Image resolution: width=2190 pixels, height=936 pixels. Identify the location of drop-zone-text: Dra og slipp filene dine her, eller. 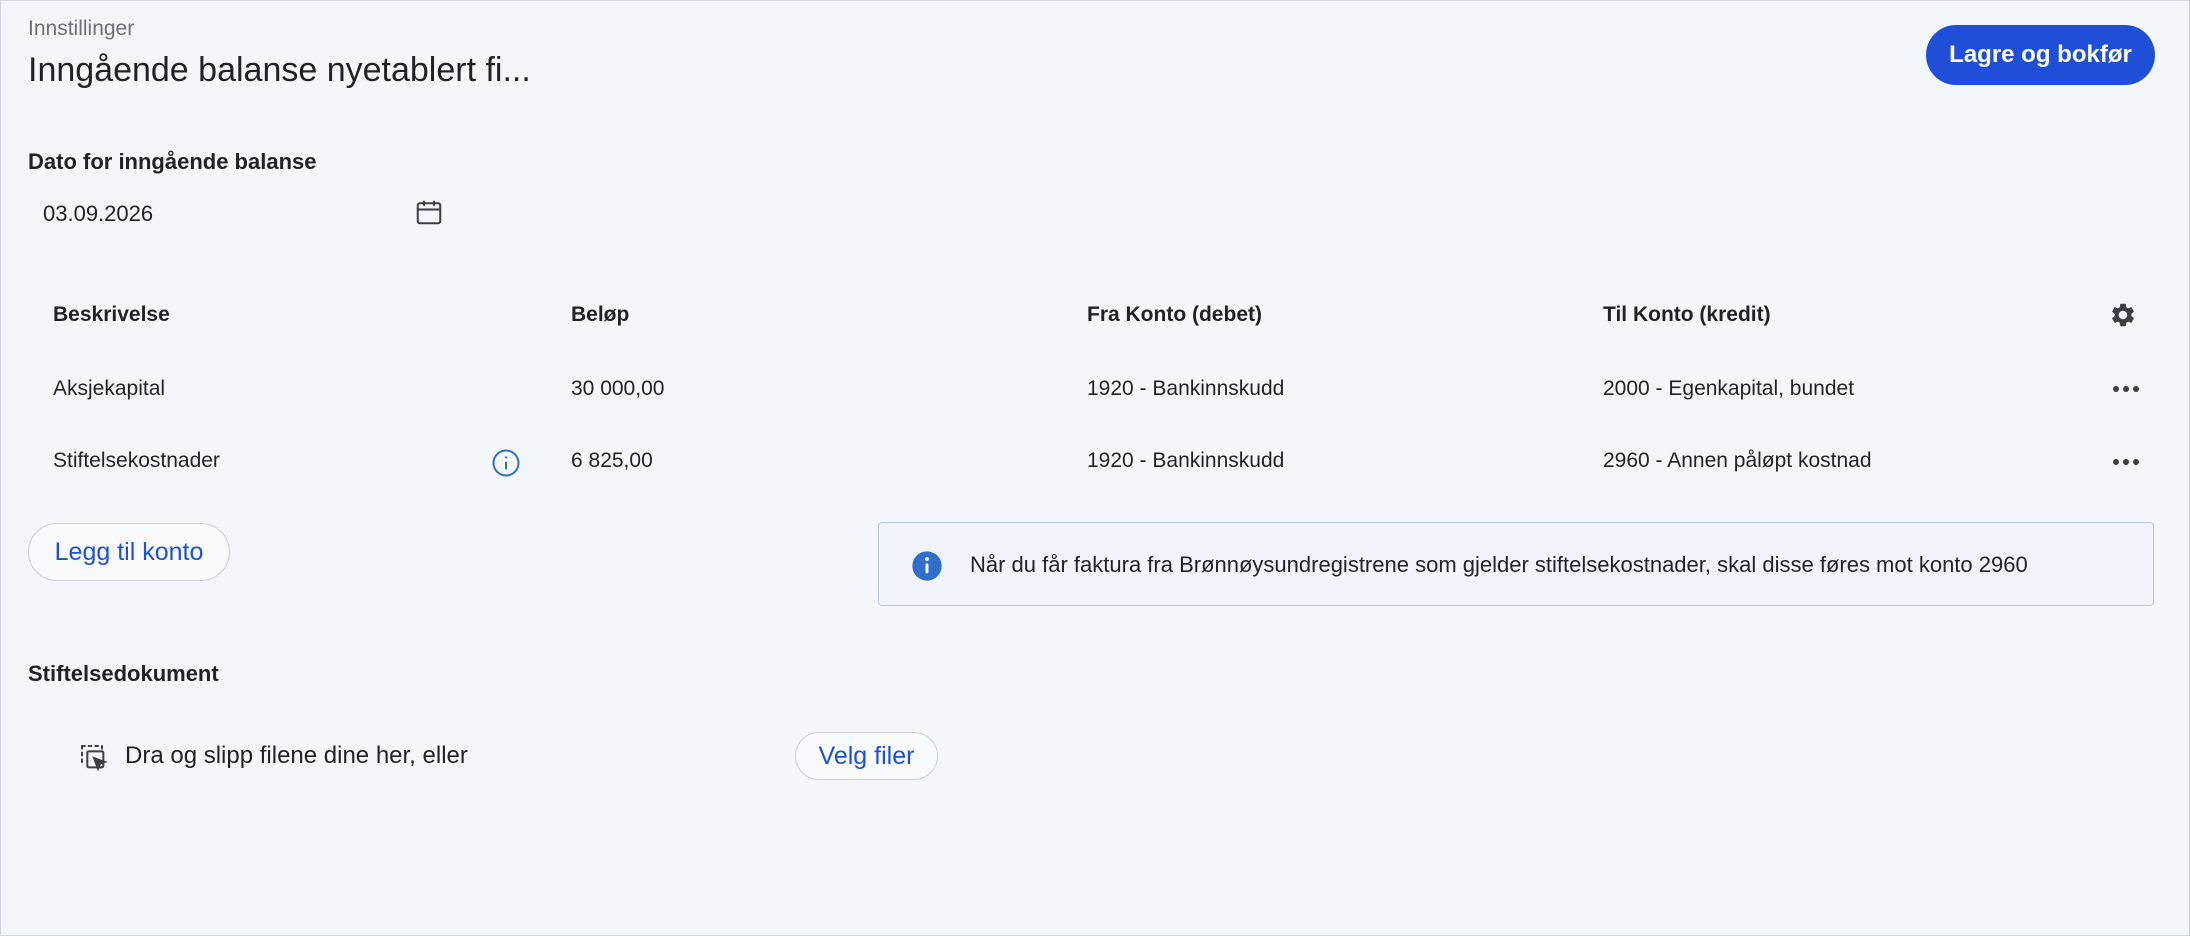
(296, 755).